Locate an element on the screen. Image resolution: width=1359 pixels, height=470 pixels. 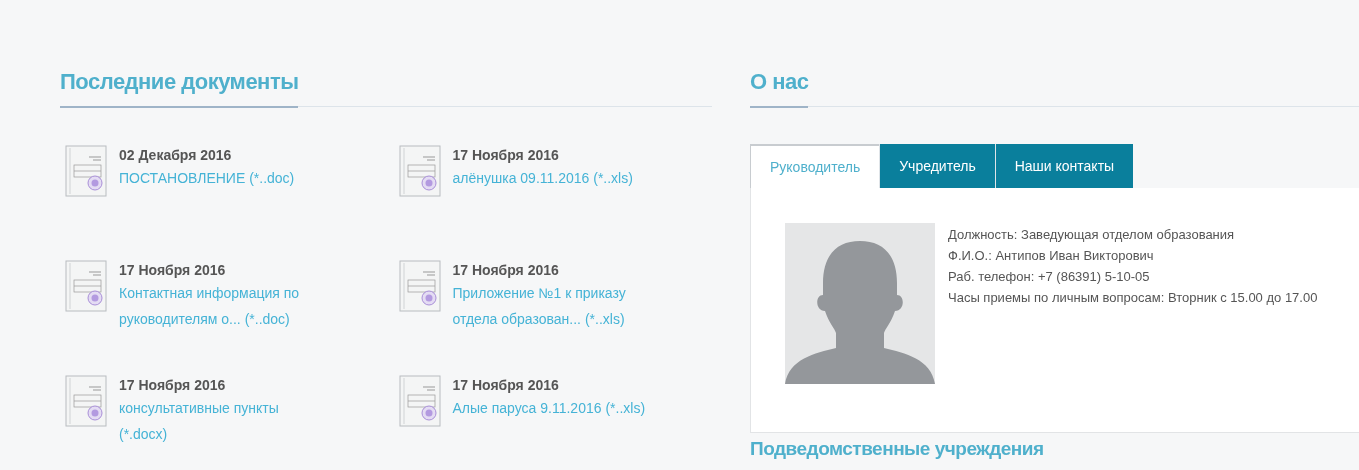
document-date: 02 Декабря 2016 is located at coordinates (176, 155).